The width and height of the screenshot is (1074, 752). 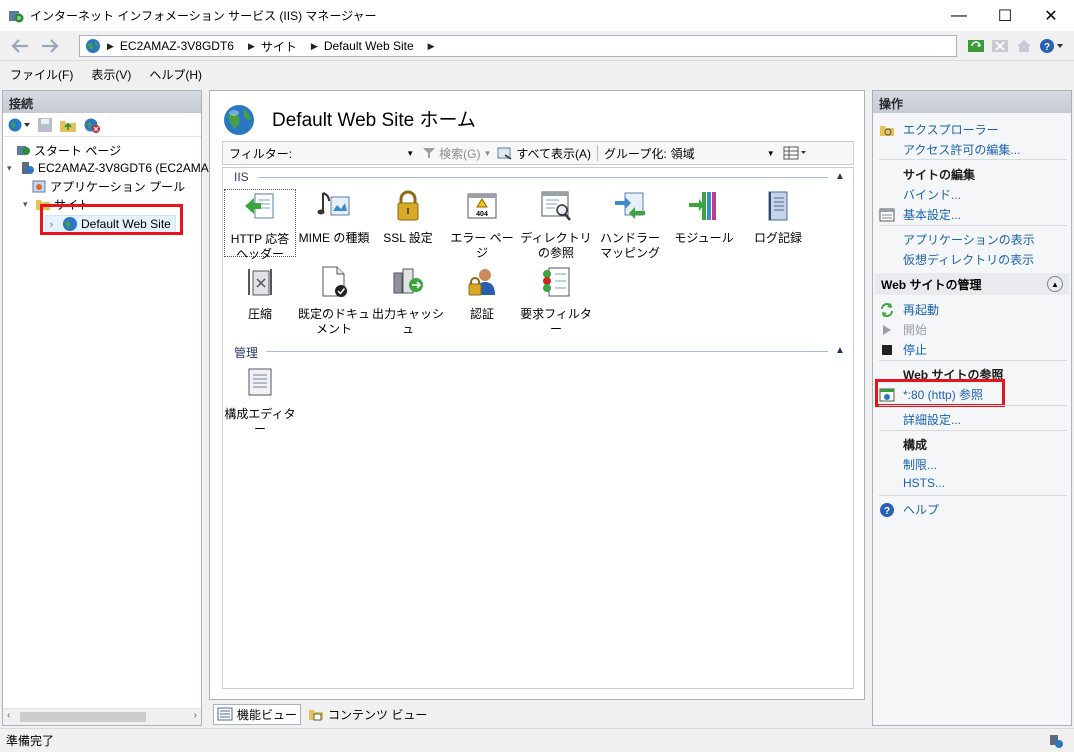 What do you see at coordinates (369, 46) in the screenshot?
I see `breadcrumb-site: Default Web Site` at bounding box center [369, 46].